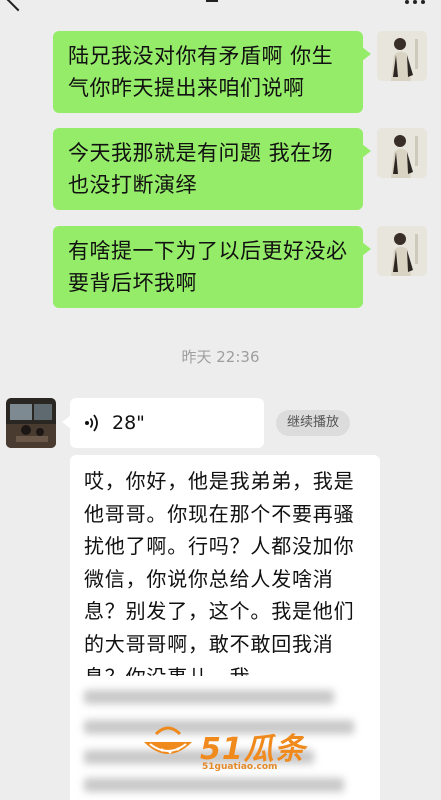 Image resolution: width=441 pixels, height=800 pixels. Describe the element at coordinates (91, 423) in the screenshot. I see `voice-wave-icon` at that location.